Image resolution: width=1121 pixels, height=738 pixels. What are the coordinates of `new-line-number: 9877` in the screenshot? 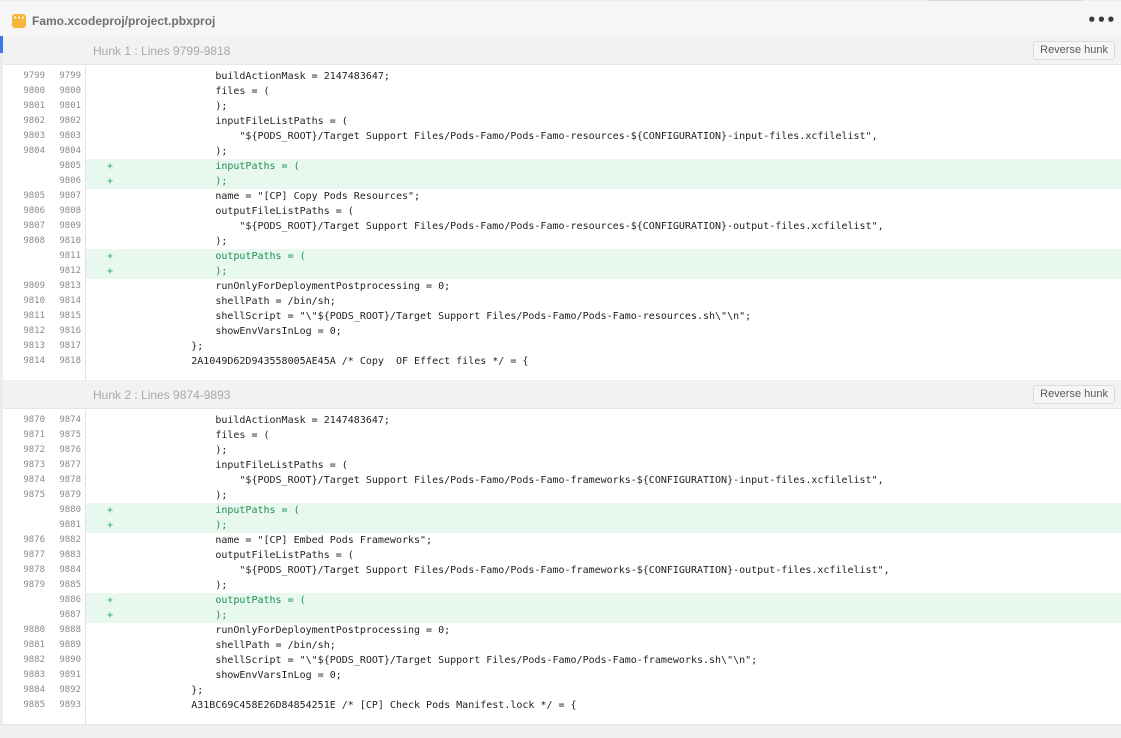 It's located at (70, 465).